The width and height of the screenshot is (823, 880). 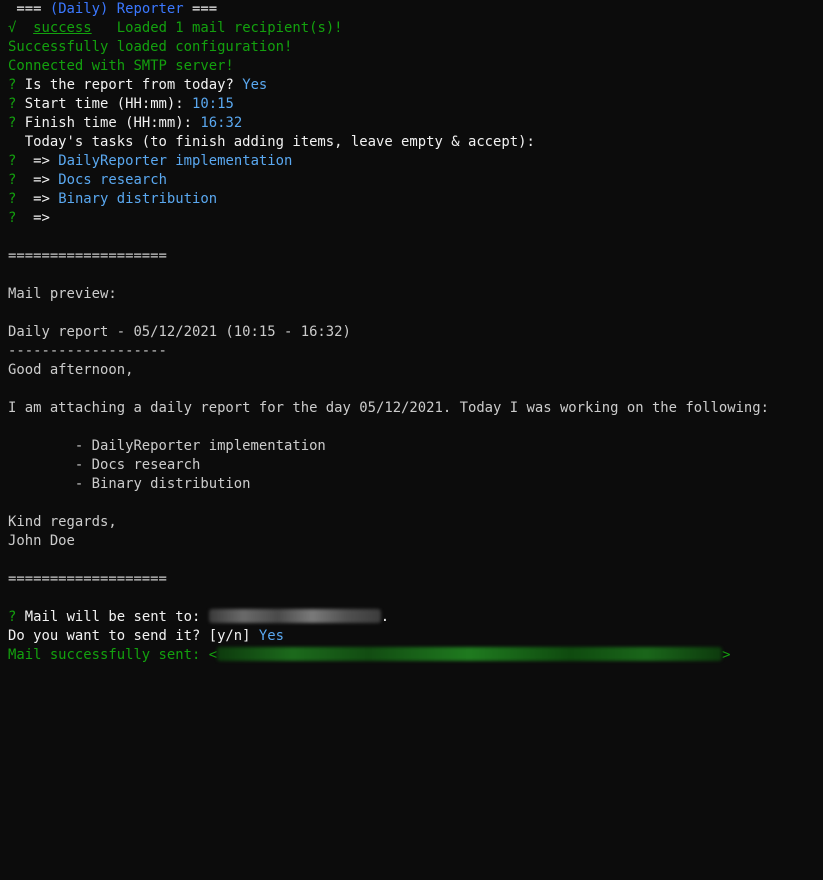 I want to click on sent-status-line: Mail successfully sent: < >, so click(x=369, y=655).